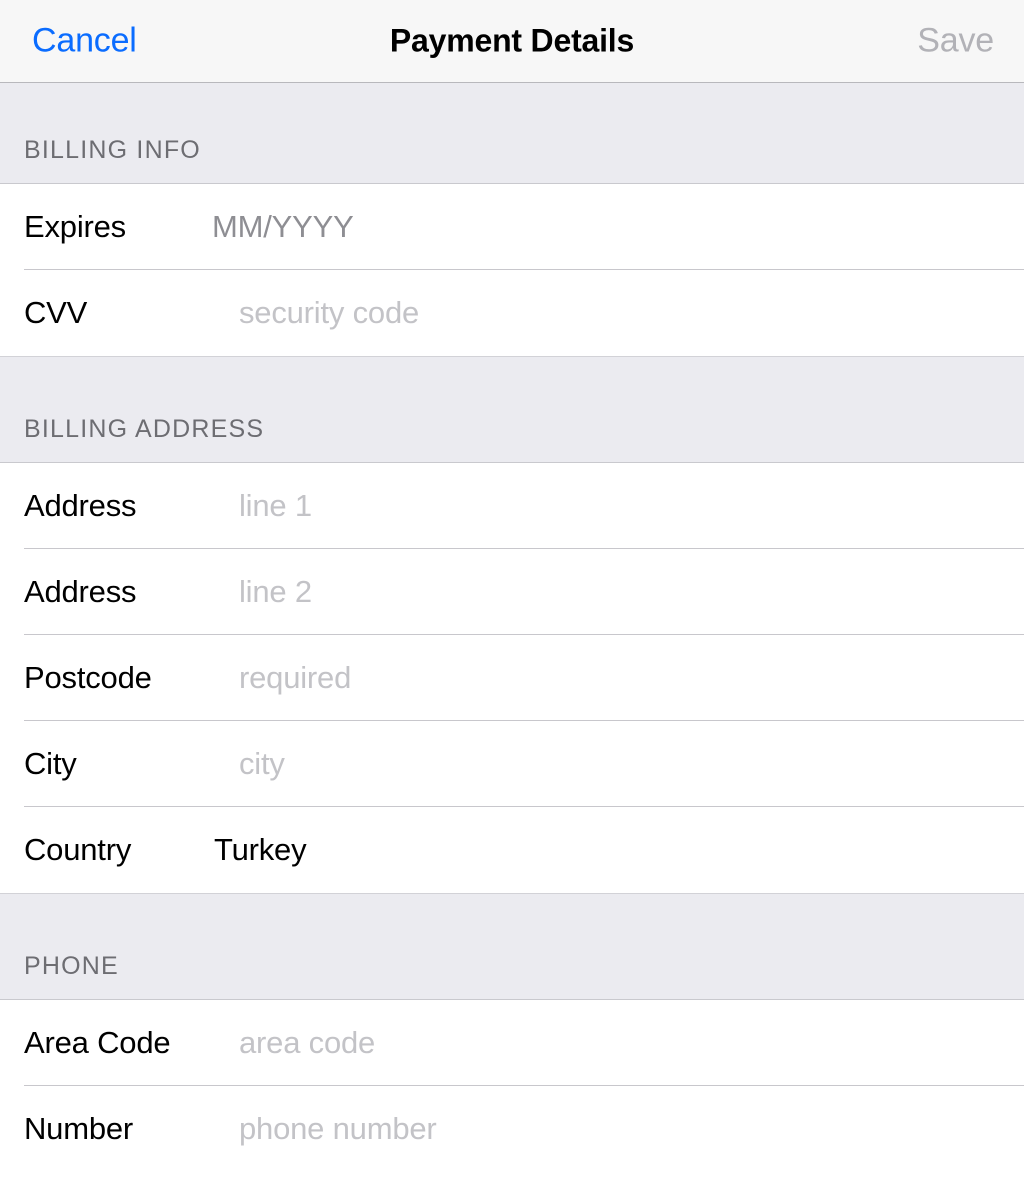 The width and height of the screenshot is (1024, 1177). What do you see at coordinates (275, 506) in the screenshot?
I see `address-line-1-input: line 1` at bounding box center [275, 506].